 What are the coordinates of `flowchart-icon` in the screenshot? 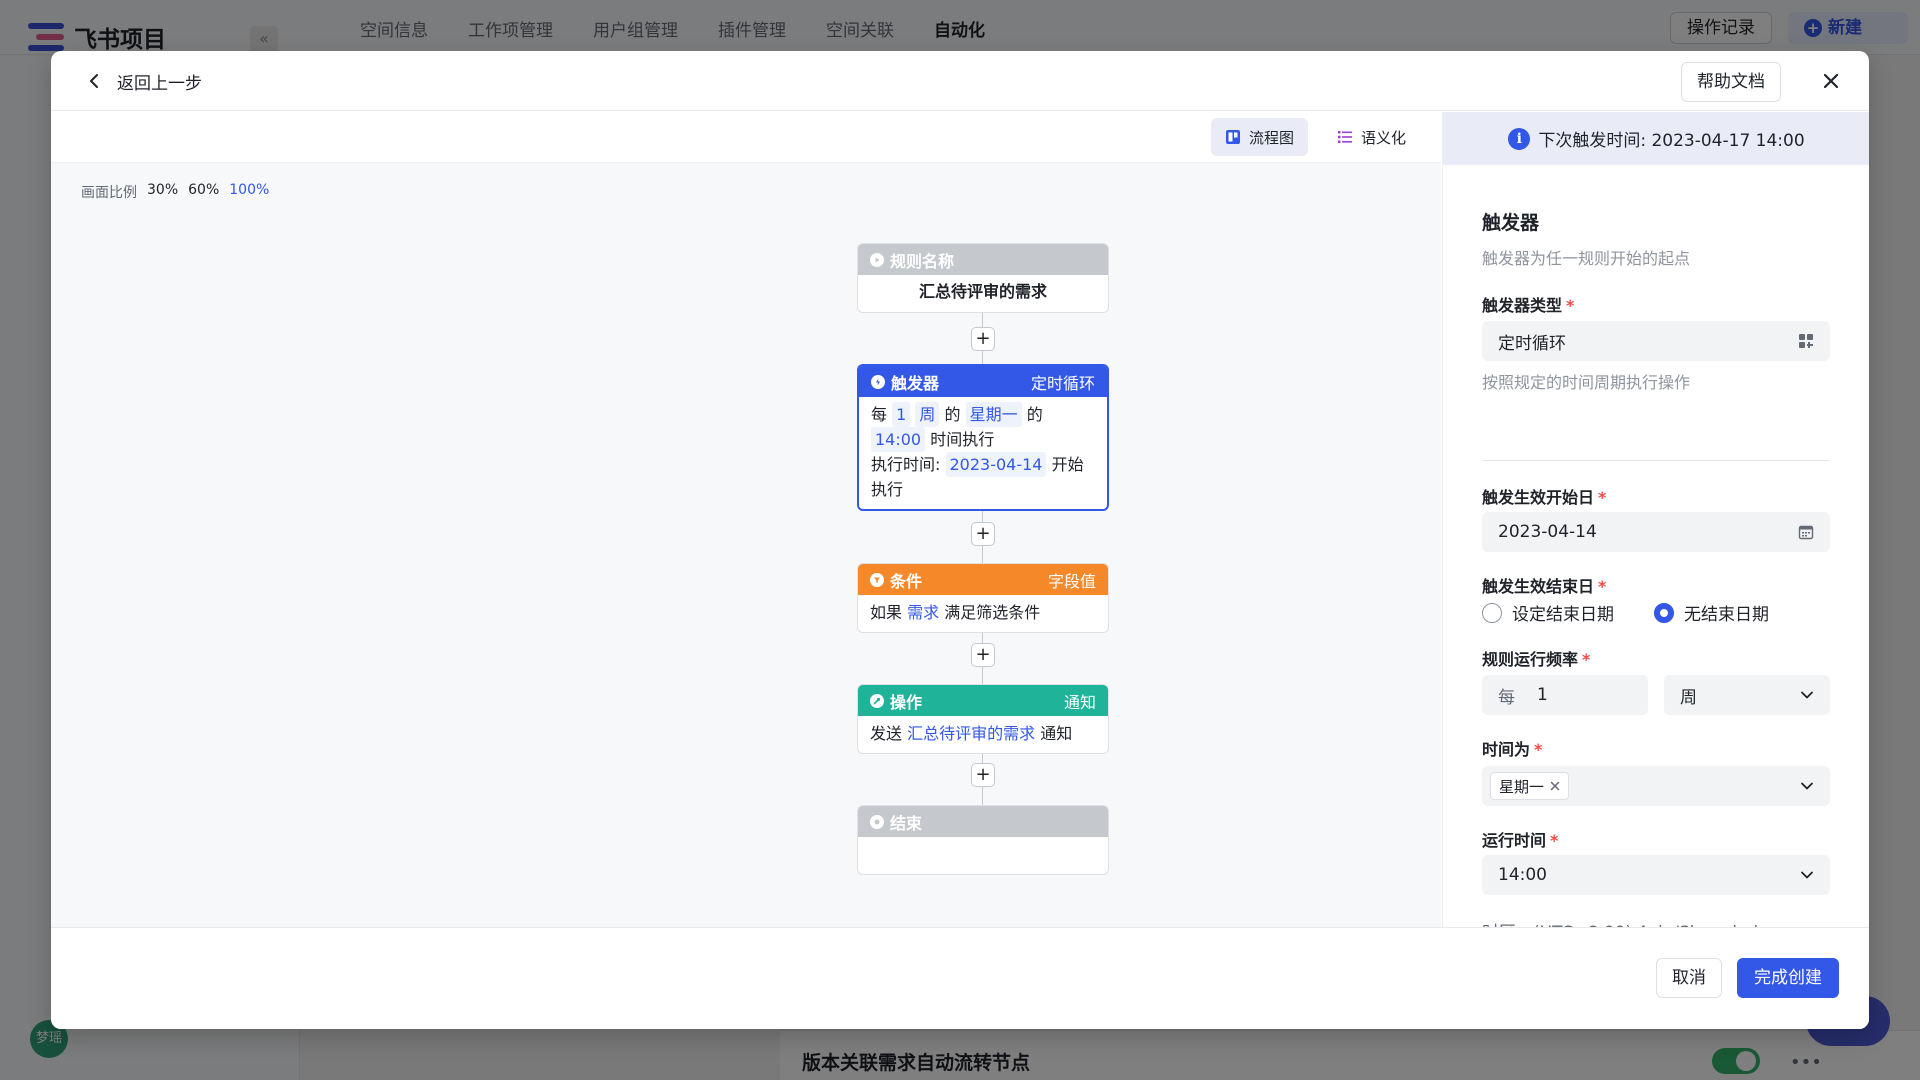 It's located at (1233, 137).